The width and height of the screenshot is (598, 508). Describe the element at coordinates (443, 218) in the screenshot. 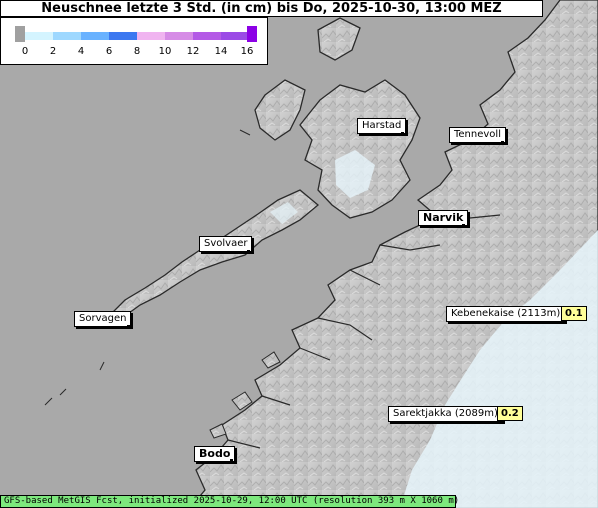

I see `city-label-narvik: Narvik` at that location.